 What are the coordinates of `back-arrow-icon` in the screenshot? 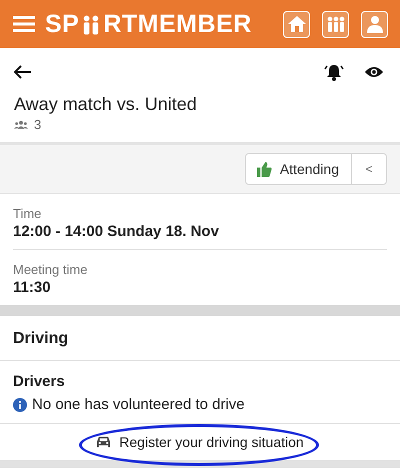 It's located at (23, 72).